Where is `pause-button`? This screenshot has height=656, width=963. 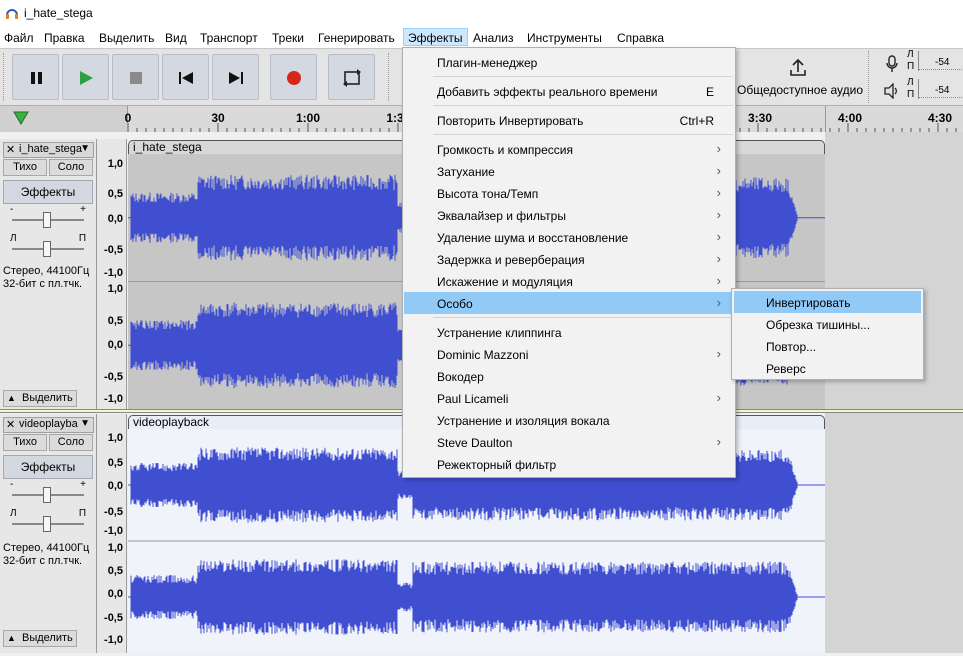
pause-button is located at coordinates (35, 77).